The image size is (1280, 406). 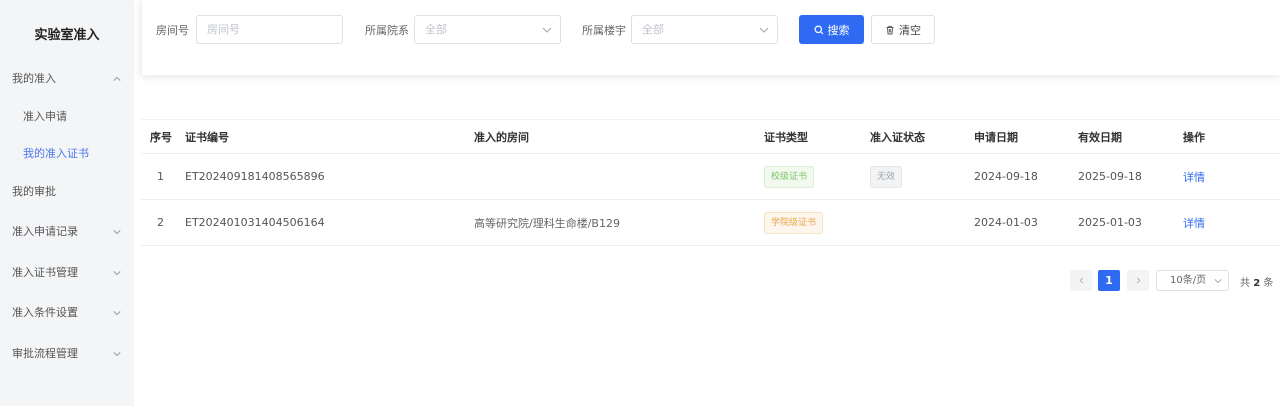 What do you see at coordinates (1188, 280) in the screenshot?
I see `page-size-value: 10条/页` at bounding box center [1188, 280].